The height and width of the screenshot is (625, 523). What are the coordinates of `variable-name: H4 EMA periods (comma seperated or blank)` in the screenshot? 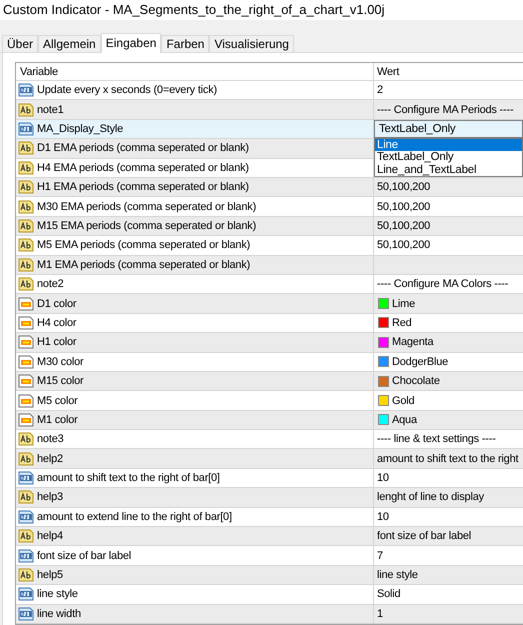 It's located at (142, 168).